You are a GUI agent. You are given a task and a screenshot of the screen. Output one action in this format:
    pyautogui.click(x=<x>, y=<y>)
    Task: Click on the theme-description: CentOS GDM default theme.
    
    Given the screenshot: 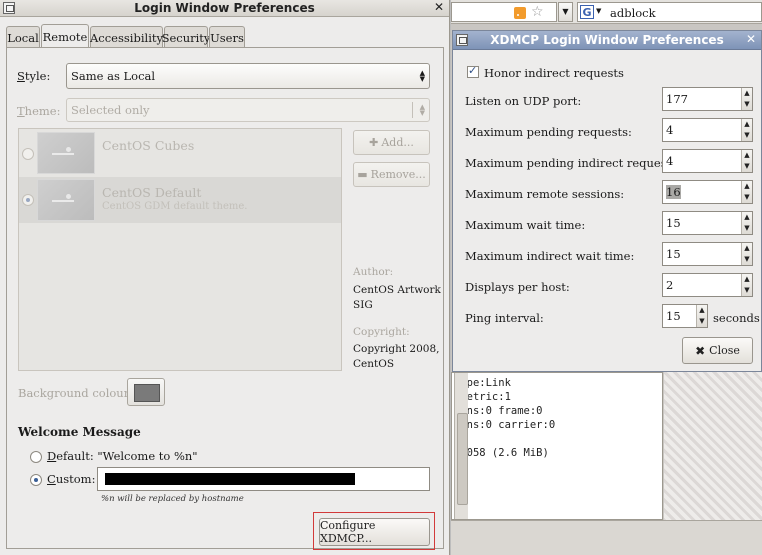 What is the action you would take?
    pyautogui.click(x=175, y=206)
    